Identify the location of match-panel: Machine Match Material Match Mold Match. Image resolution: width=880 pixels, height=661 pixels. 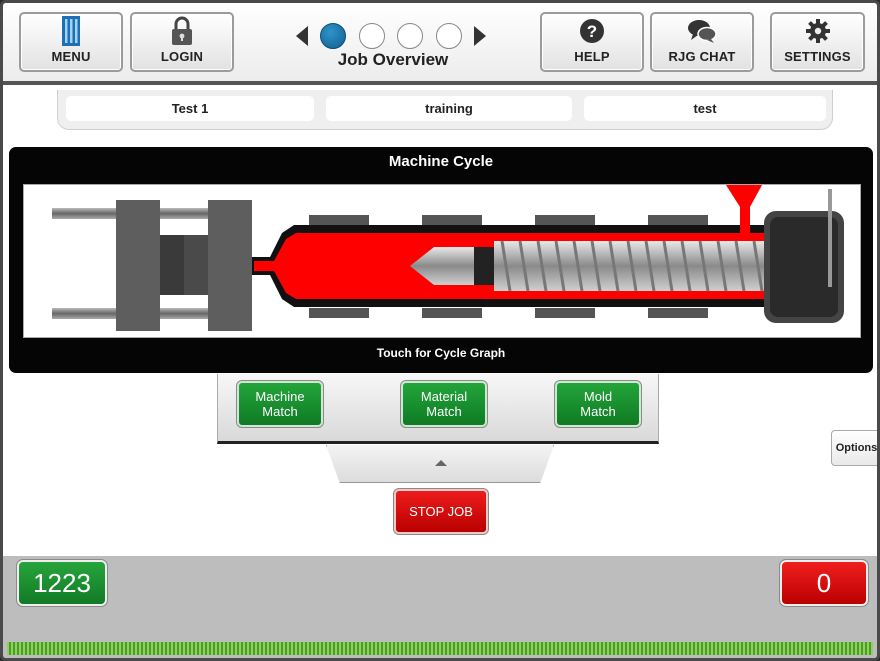
(438, 409).